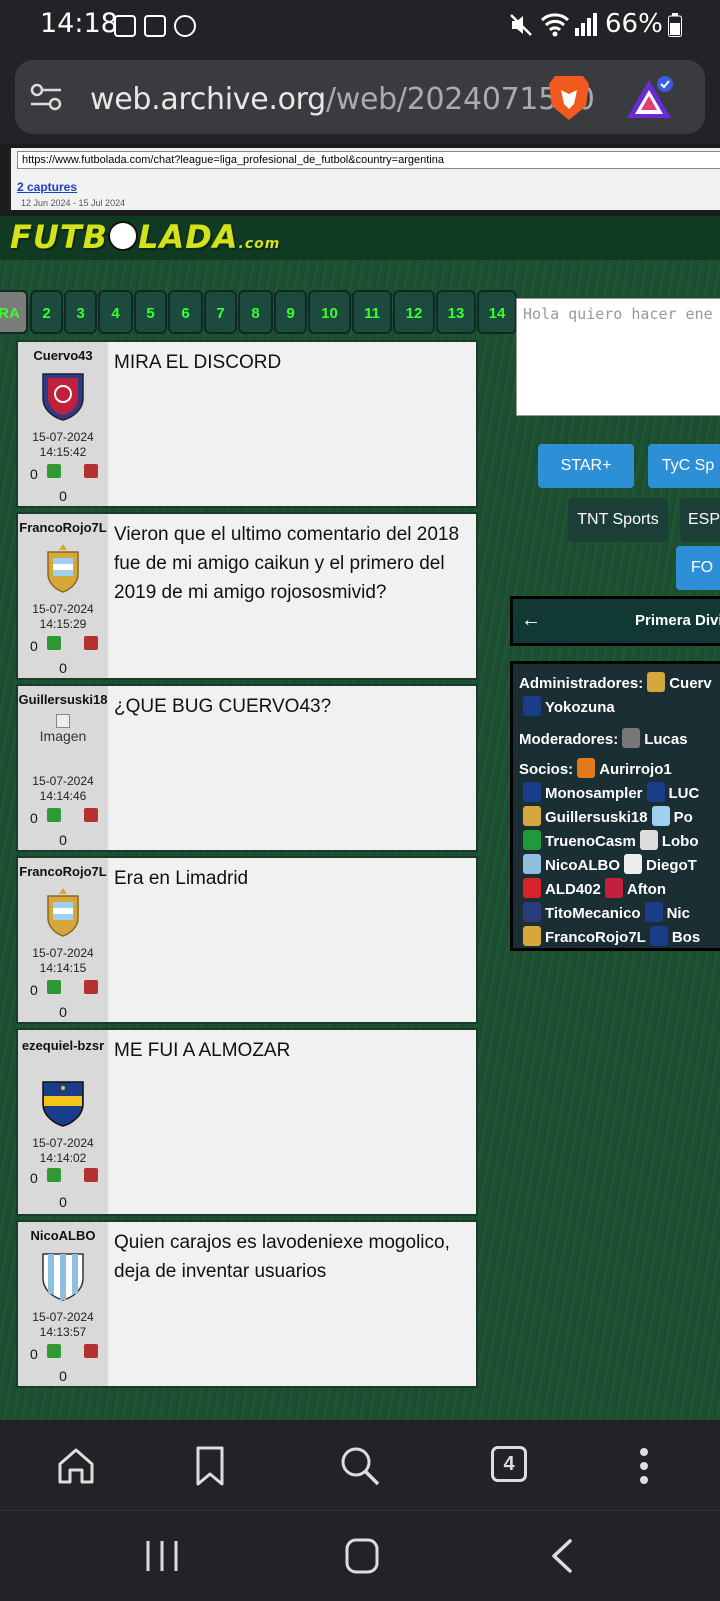 The height and width of the screenshot is (1601, 720). Describe the element at coordinates (63, 1235) in the screenshot. I see `message-username: NicoALBO` at that location.